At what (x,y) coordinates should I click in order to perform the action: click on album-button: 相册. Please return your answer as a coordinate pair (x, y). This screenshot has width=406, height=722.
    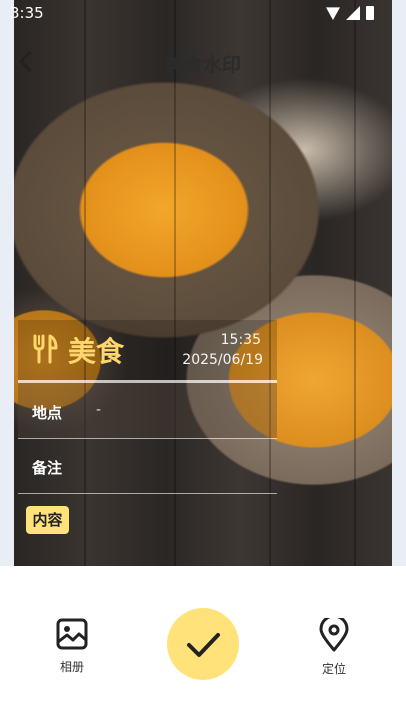
    Looking at the image, I should click on (72, 646).